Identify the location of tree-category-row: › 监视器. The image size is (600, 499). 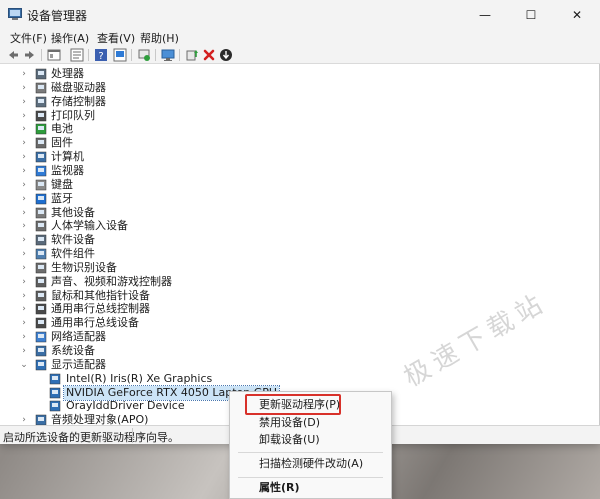
(296, 171).